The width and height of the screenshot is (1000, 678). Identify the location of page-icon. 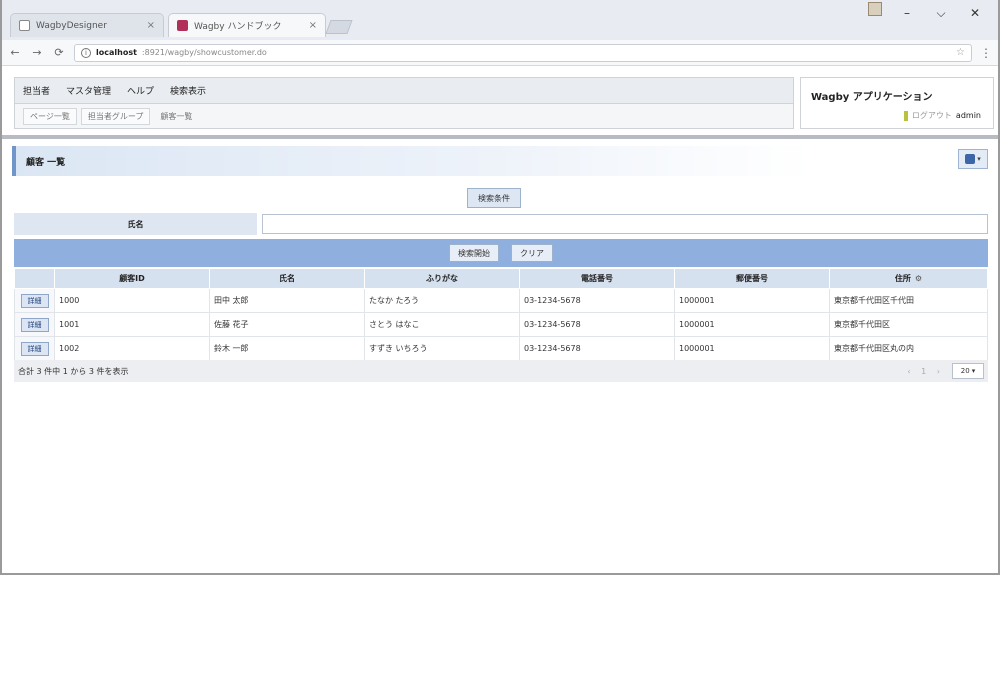
(24, 25).